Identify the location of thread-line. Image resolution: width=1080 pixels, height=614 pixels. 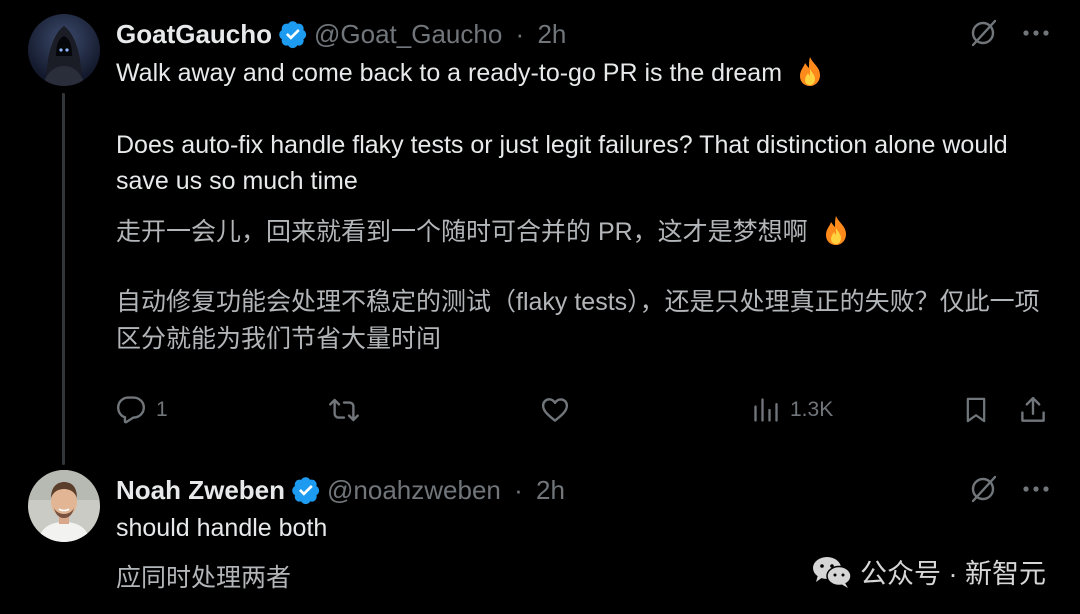
(63, 279).